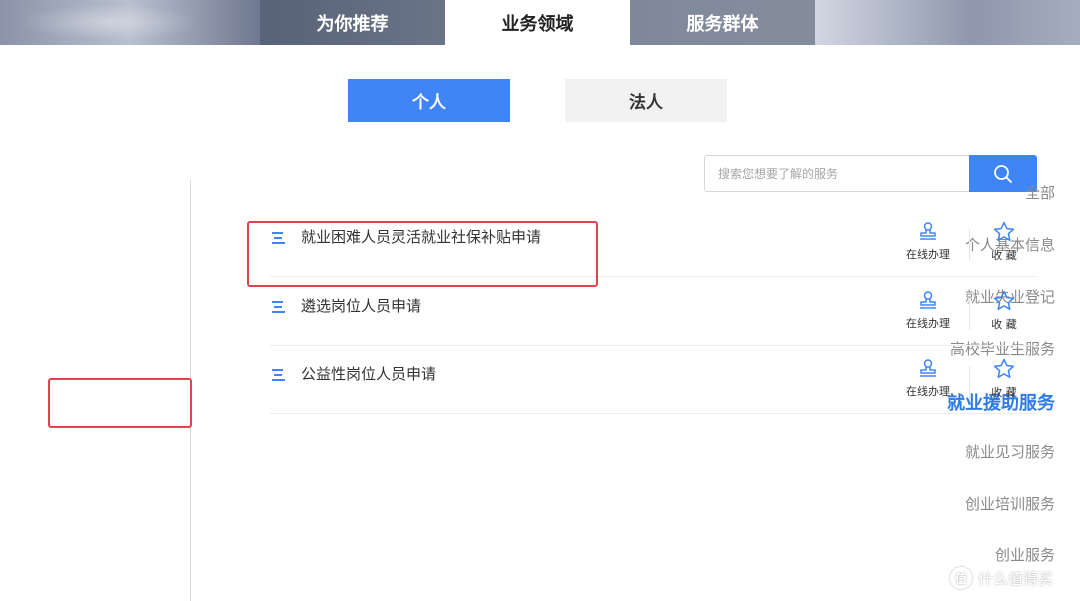  Describe the element at coordinates (1040, 192) in the screenshot. I see `sidebar-item-all: 全部` at that location.